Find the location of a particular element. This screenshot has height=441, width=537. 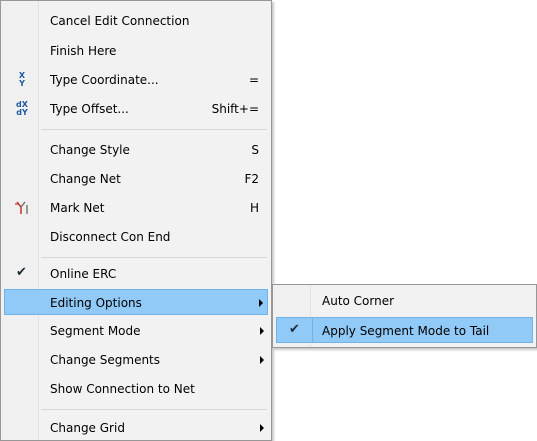

menu-item-shortcut: S is located at coordinates (255, 150).